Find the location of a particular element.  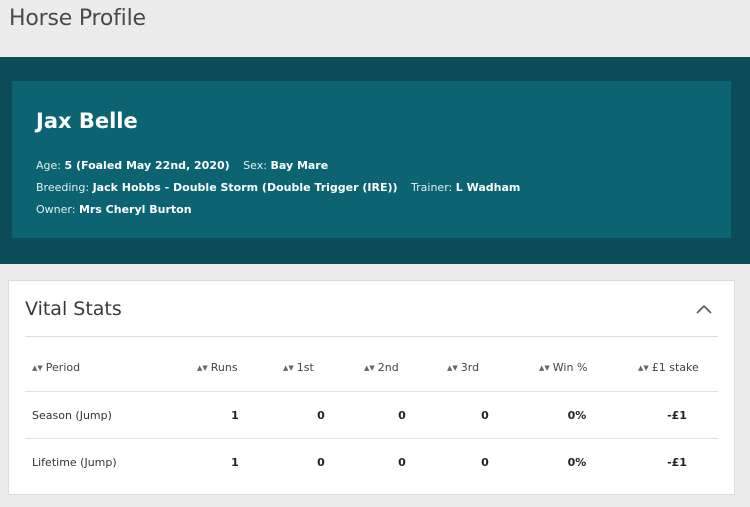

chevron-up-icon is located at coordinates (704, 309).